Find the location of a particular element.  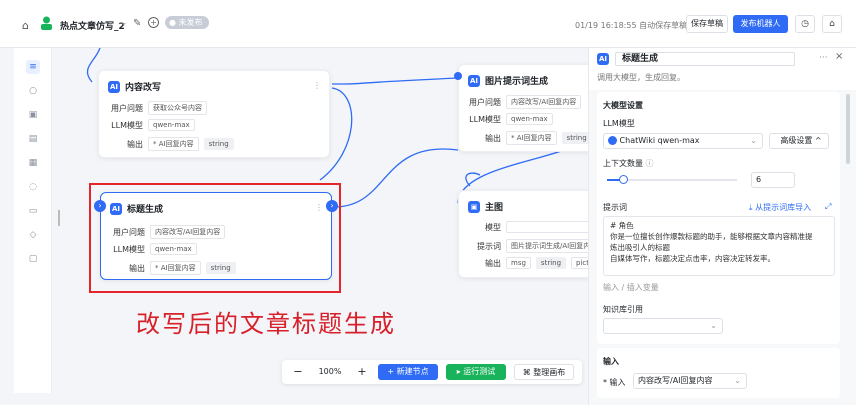

node-title: 内容改写 is located at coordinates (143, 88).